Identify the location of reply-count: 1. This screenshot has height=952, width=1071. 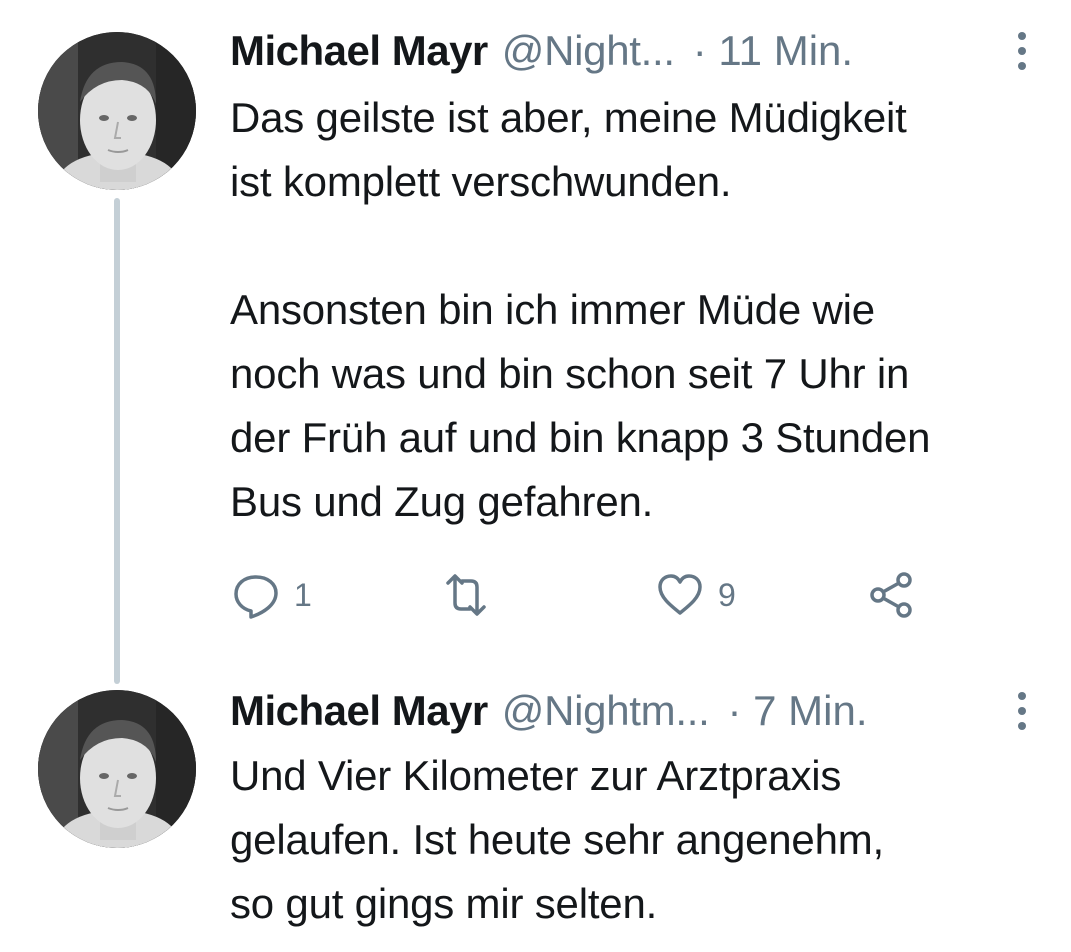
(303, 594).